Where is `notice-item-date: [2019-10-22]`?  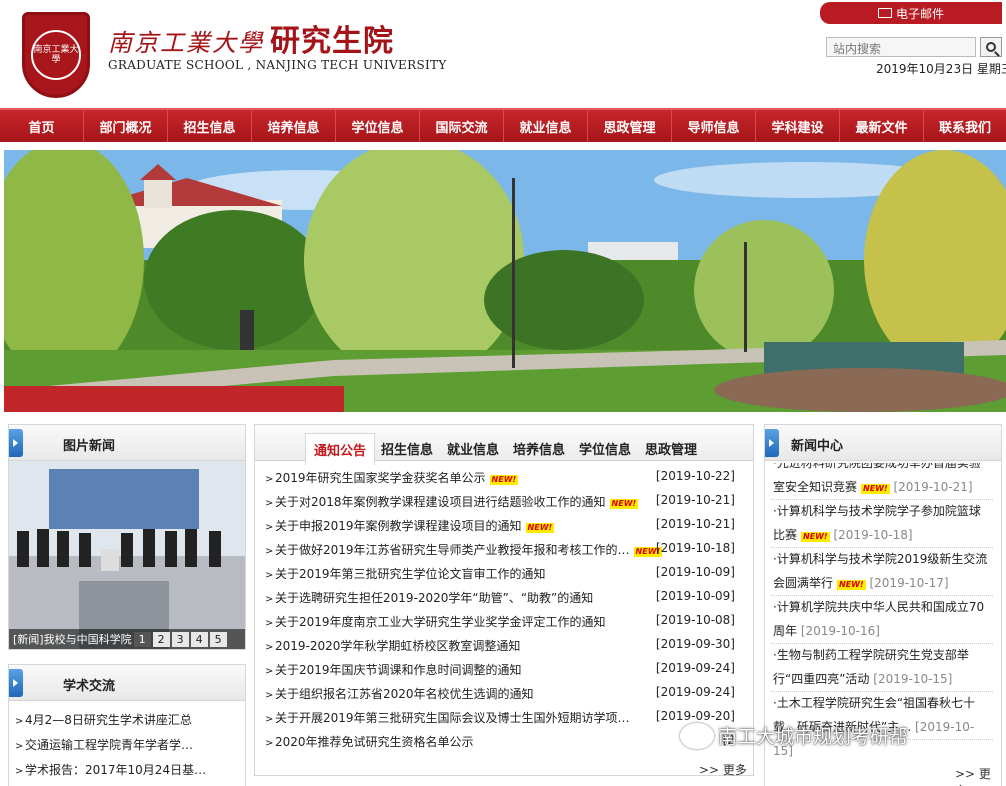 notice-item-date: [2019-10-22] is located at coordinates (695, 476).